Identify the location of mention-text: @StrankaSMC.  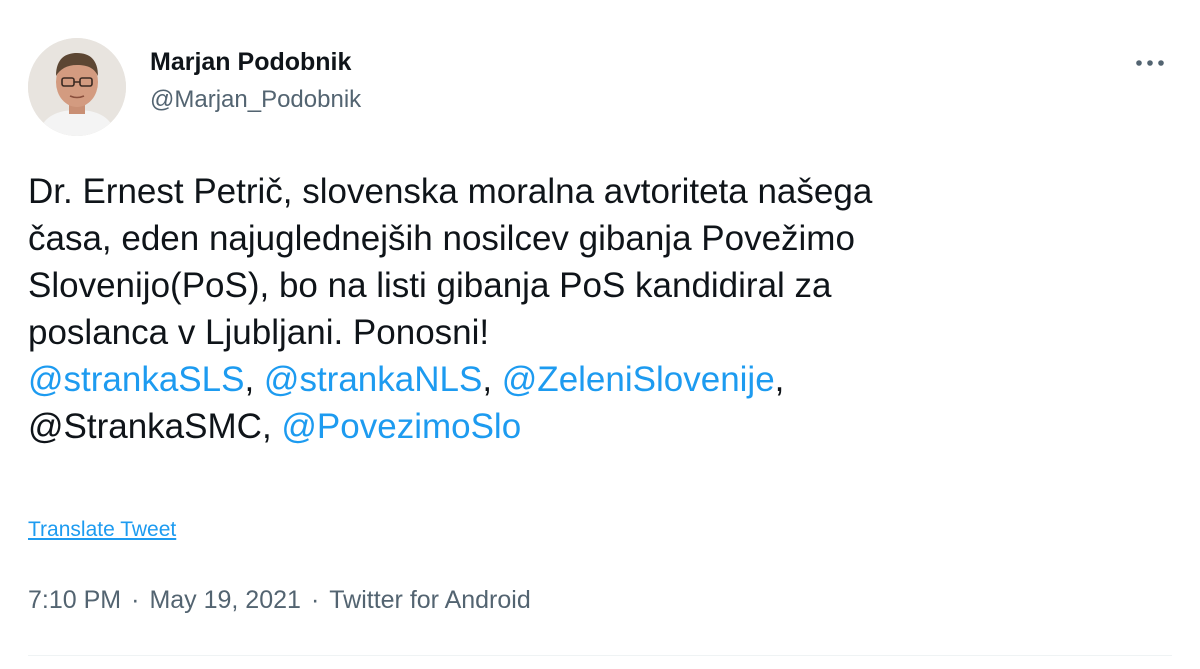
(145, 426).